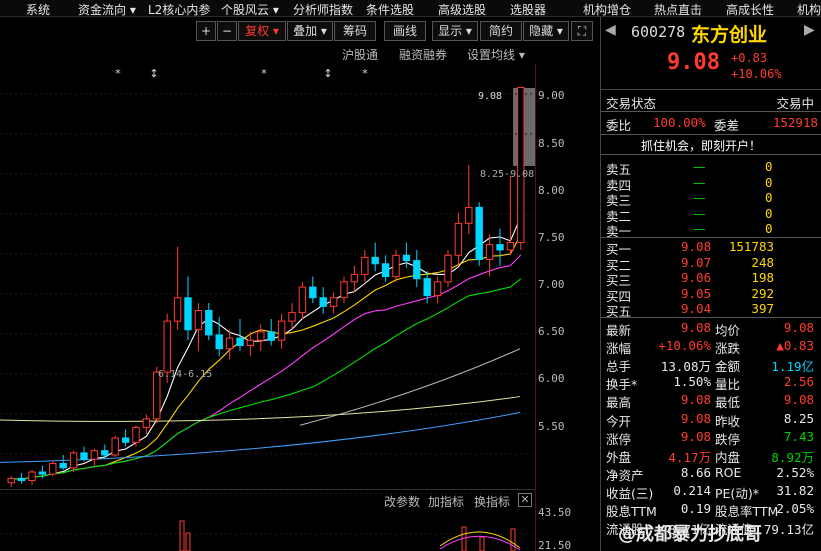  I want to click on stat-value: 9.08, so click(695, 400).